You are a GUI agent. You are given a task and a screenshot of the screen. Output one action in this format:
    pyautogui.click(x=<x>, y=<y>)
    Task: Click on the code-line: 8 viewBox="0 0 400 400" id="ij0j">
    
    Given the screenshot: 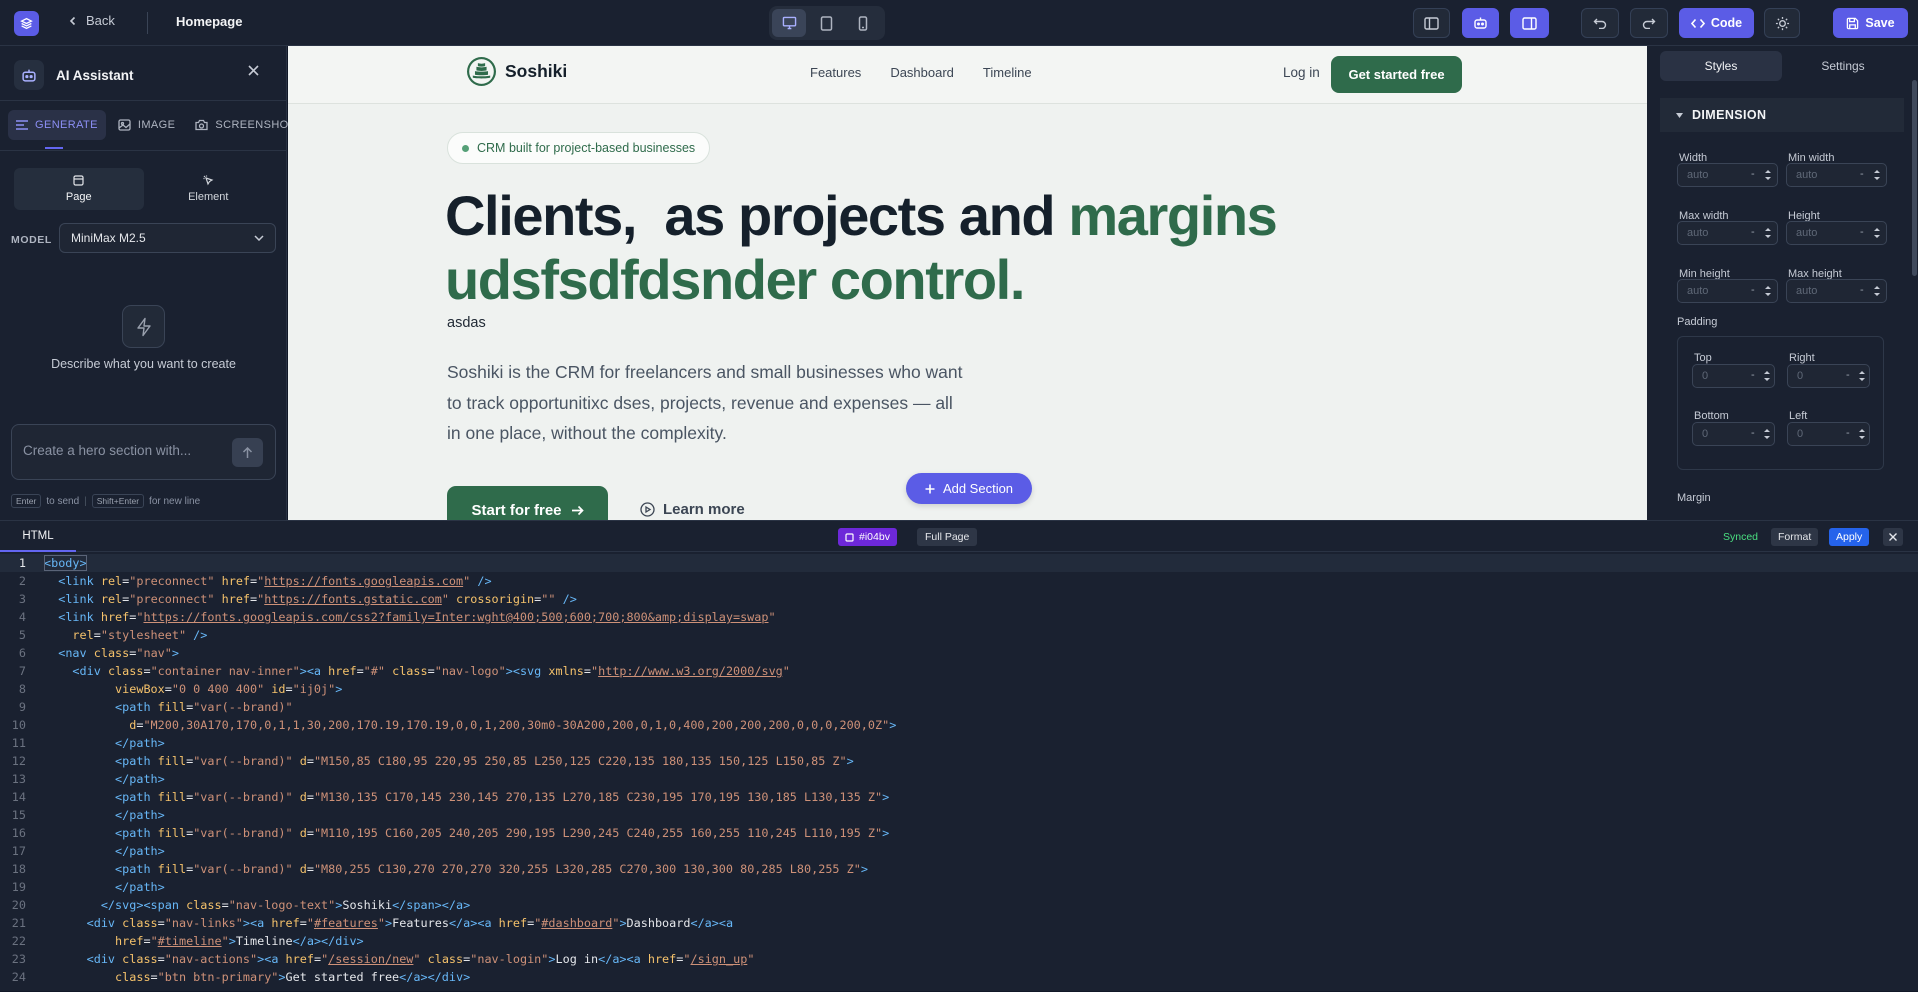 What is the action you would take?
    pyautogui.click(x=959, y=689)
    